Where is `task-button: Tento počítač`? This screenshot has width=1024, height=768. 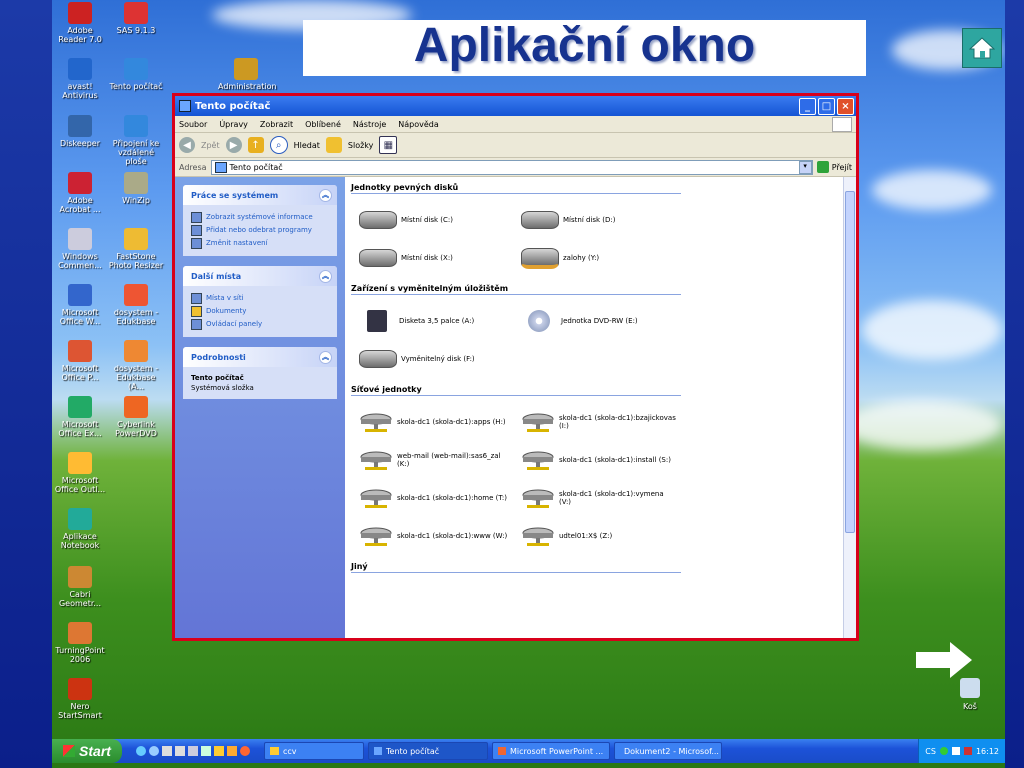
task-button: Tento počítač is located at coordinates (428, 751).